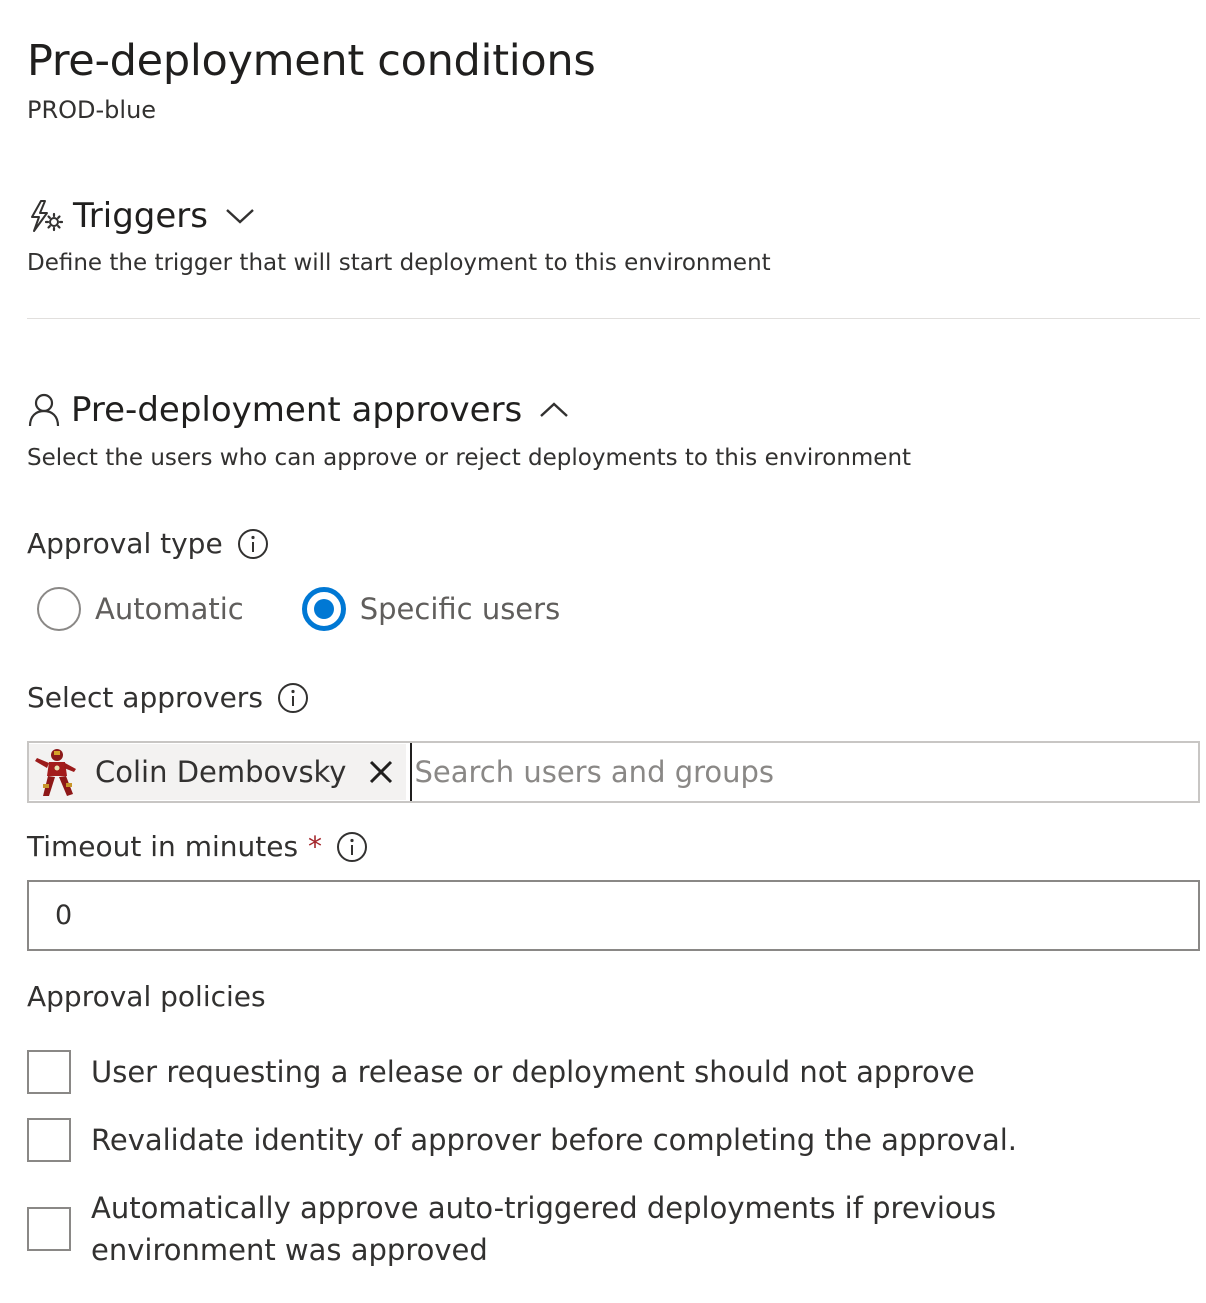  What do you see at coordinates (169, 609) in the screenshot?
I see `radio-automatic-label: Automatic` at bounding box center [169, 609].